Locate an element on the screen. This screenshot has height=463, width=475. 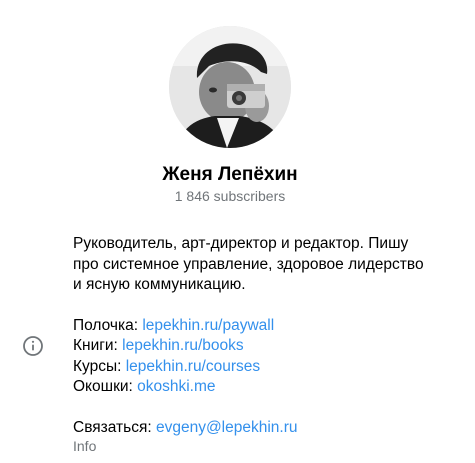
info-caption: Info is located at coordinates (85, 446).